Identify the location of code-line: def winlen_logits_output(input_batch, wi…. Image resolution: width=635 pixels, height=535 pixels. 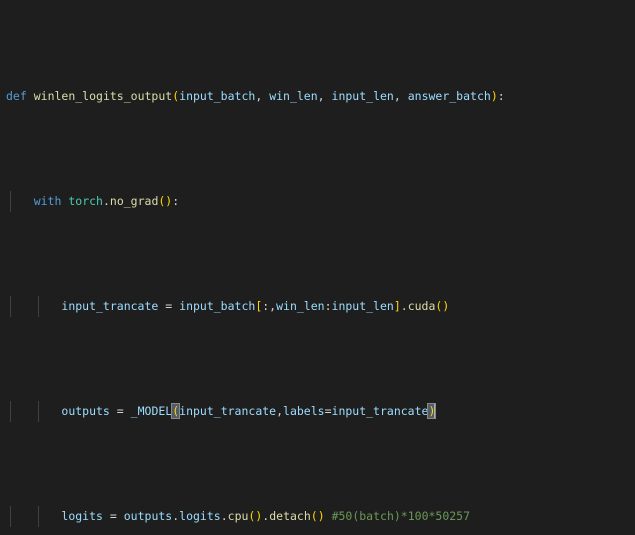
(317, 96).